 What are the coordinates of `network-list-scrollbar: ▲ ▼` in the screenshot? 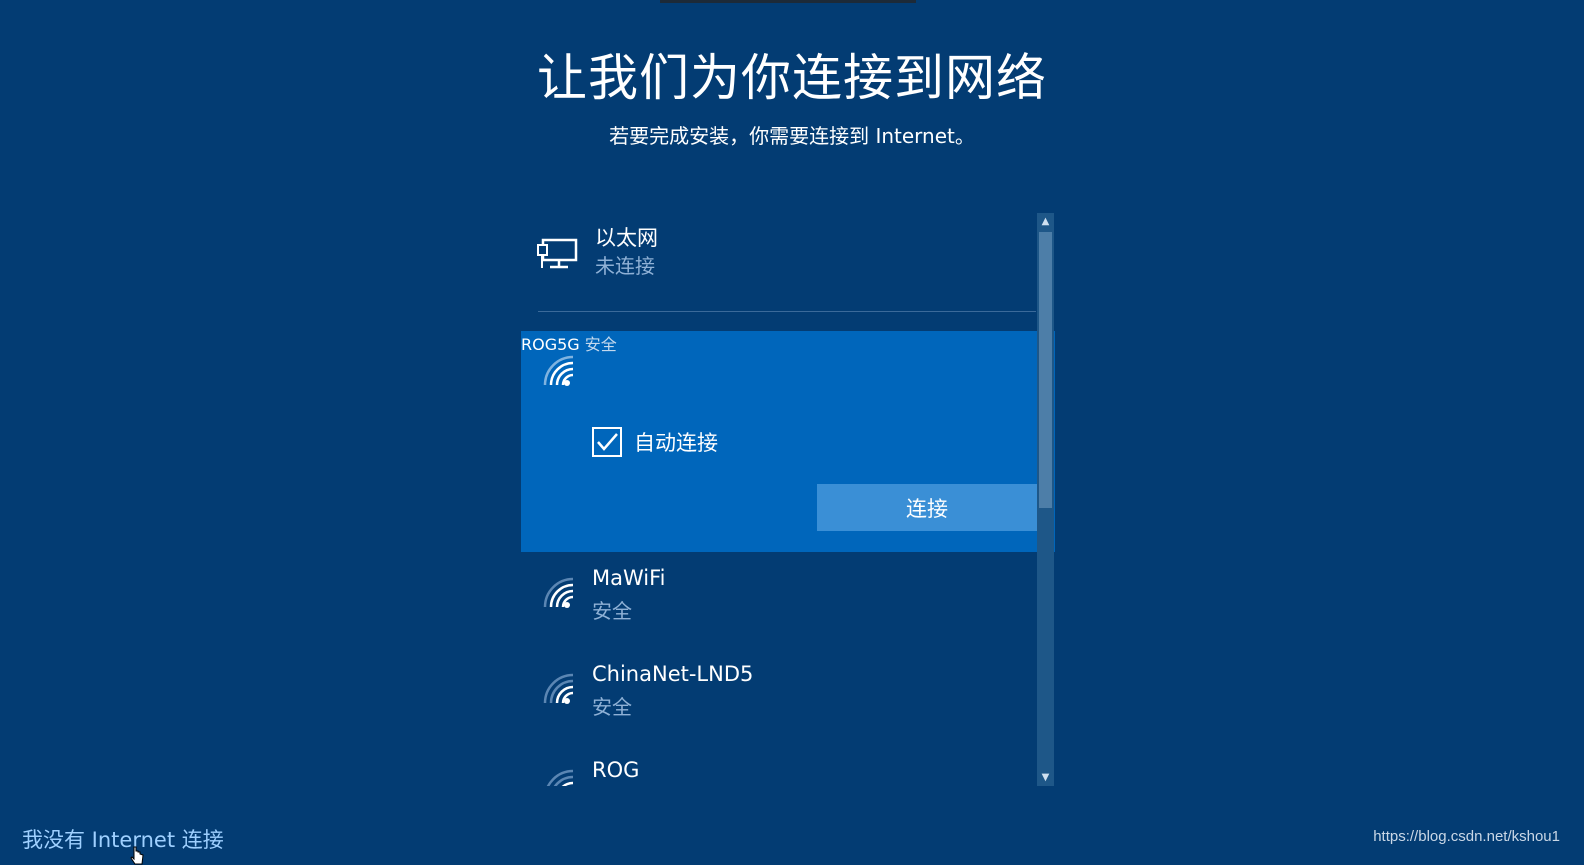 It's located at (1045, 499).